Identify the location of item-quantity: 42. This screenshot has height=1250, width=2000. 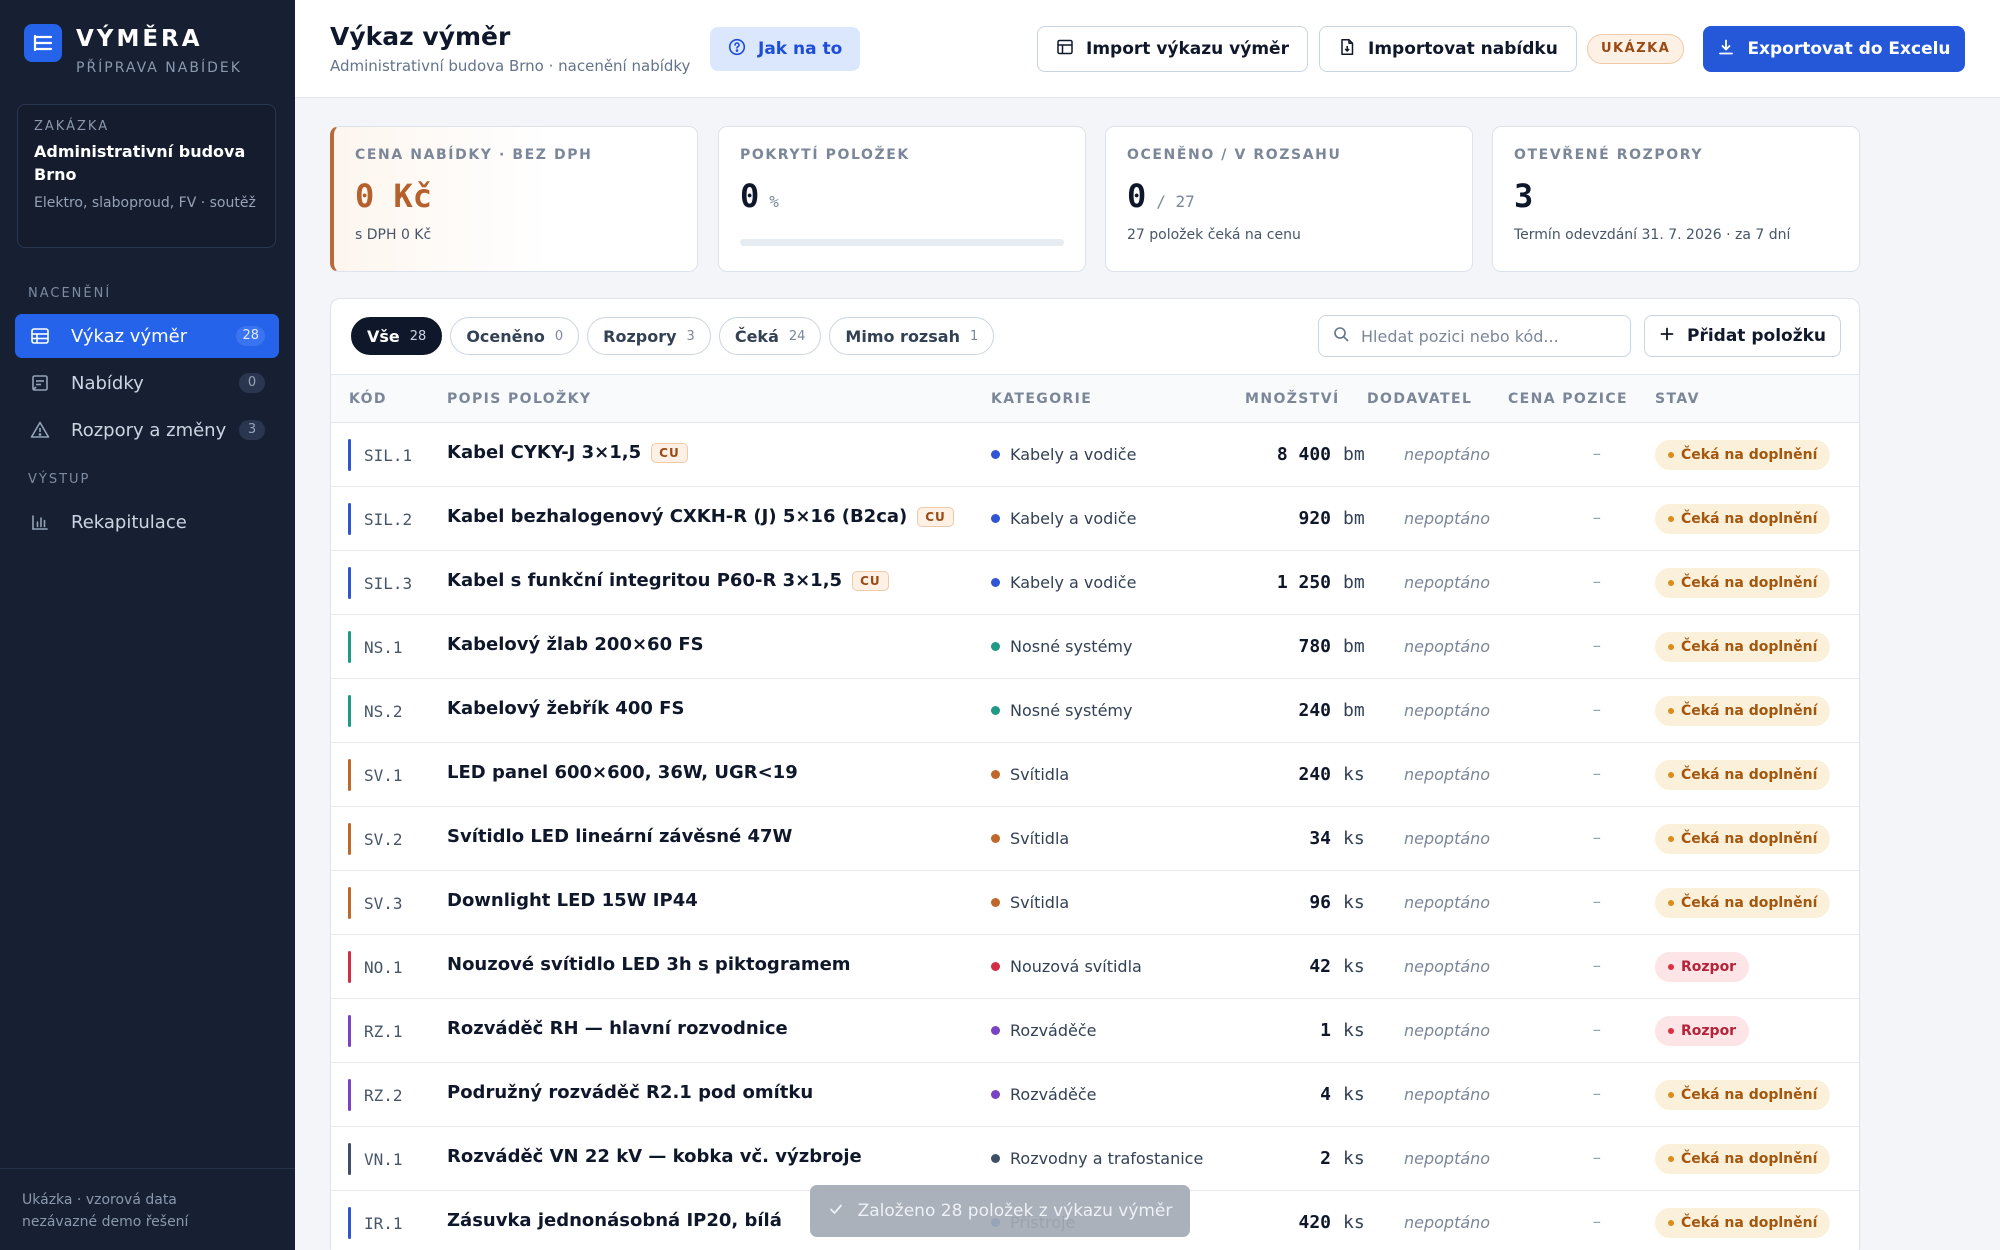
(1320, 966).